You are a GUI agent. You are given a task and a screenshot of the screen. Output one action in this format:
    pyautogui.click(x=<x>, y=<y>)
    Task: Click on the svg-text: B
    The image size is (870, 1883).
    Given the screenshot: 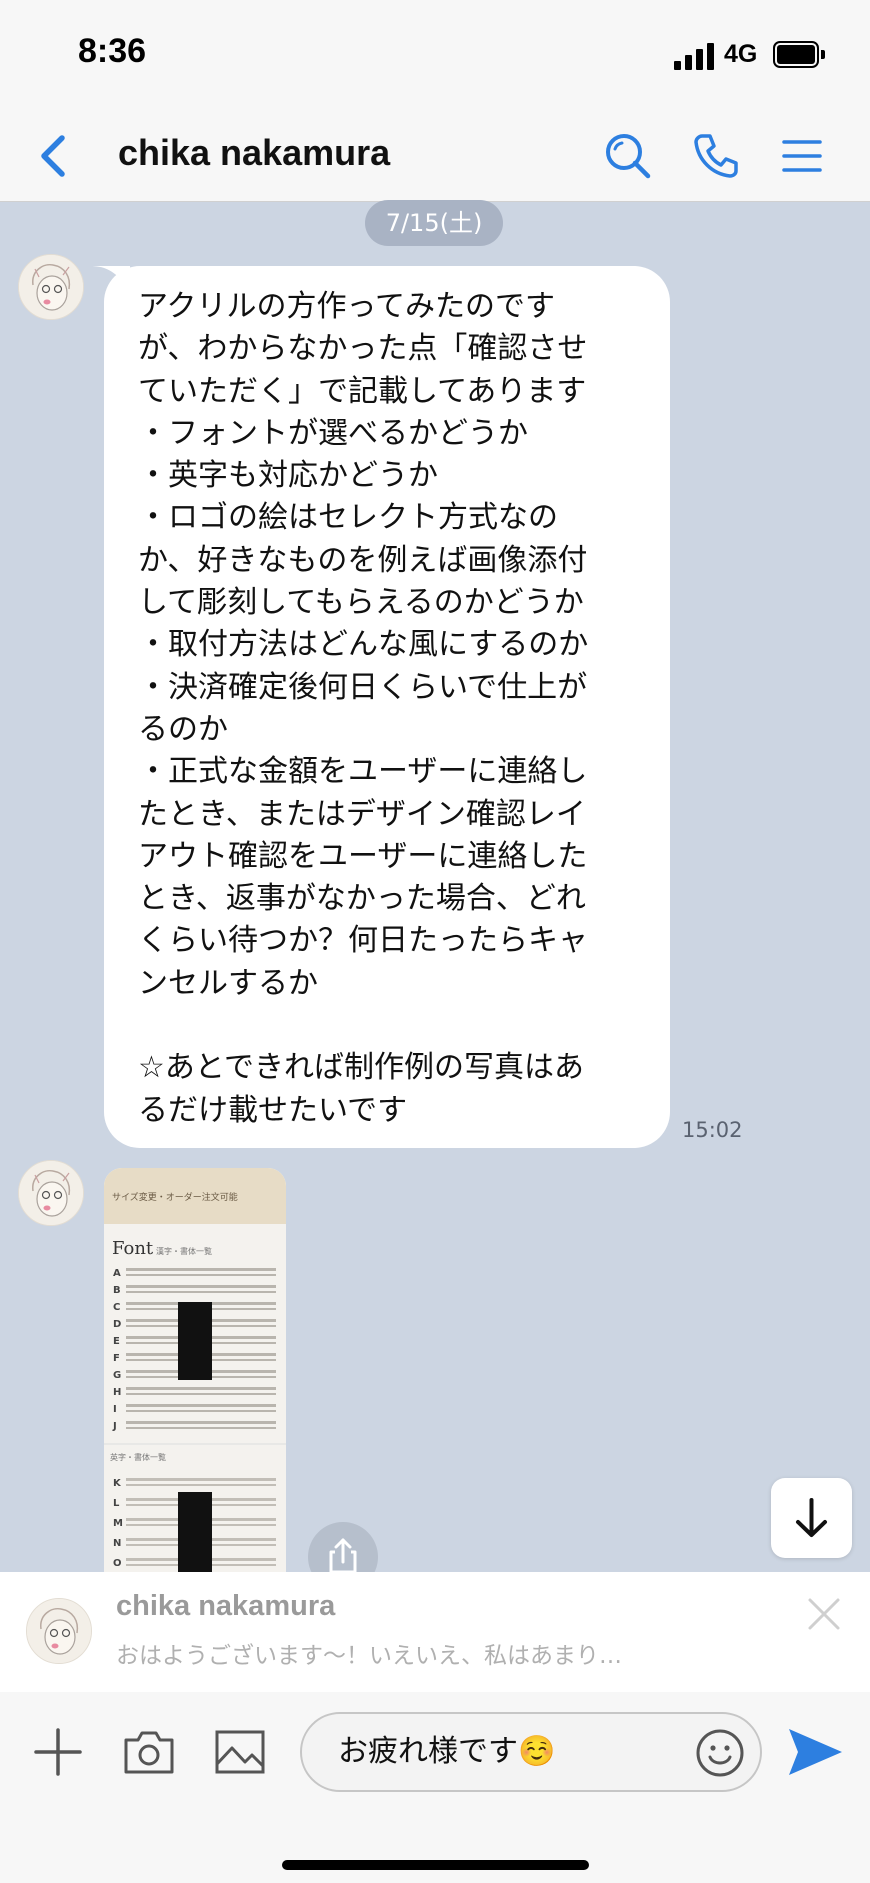 What is the action you would take?
    pyautogui.click(x=117, y=1290)
    